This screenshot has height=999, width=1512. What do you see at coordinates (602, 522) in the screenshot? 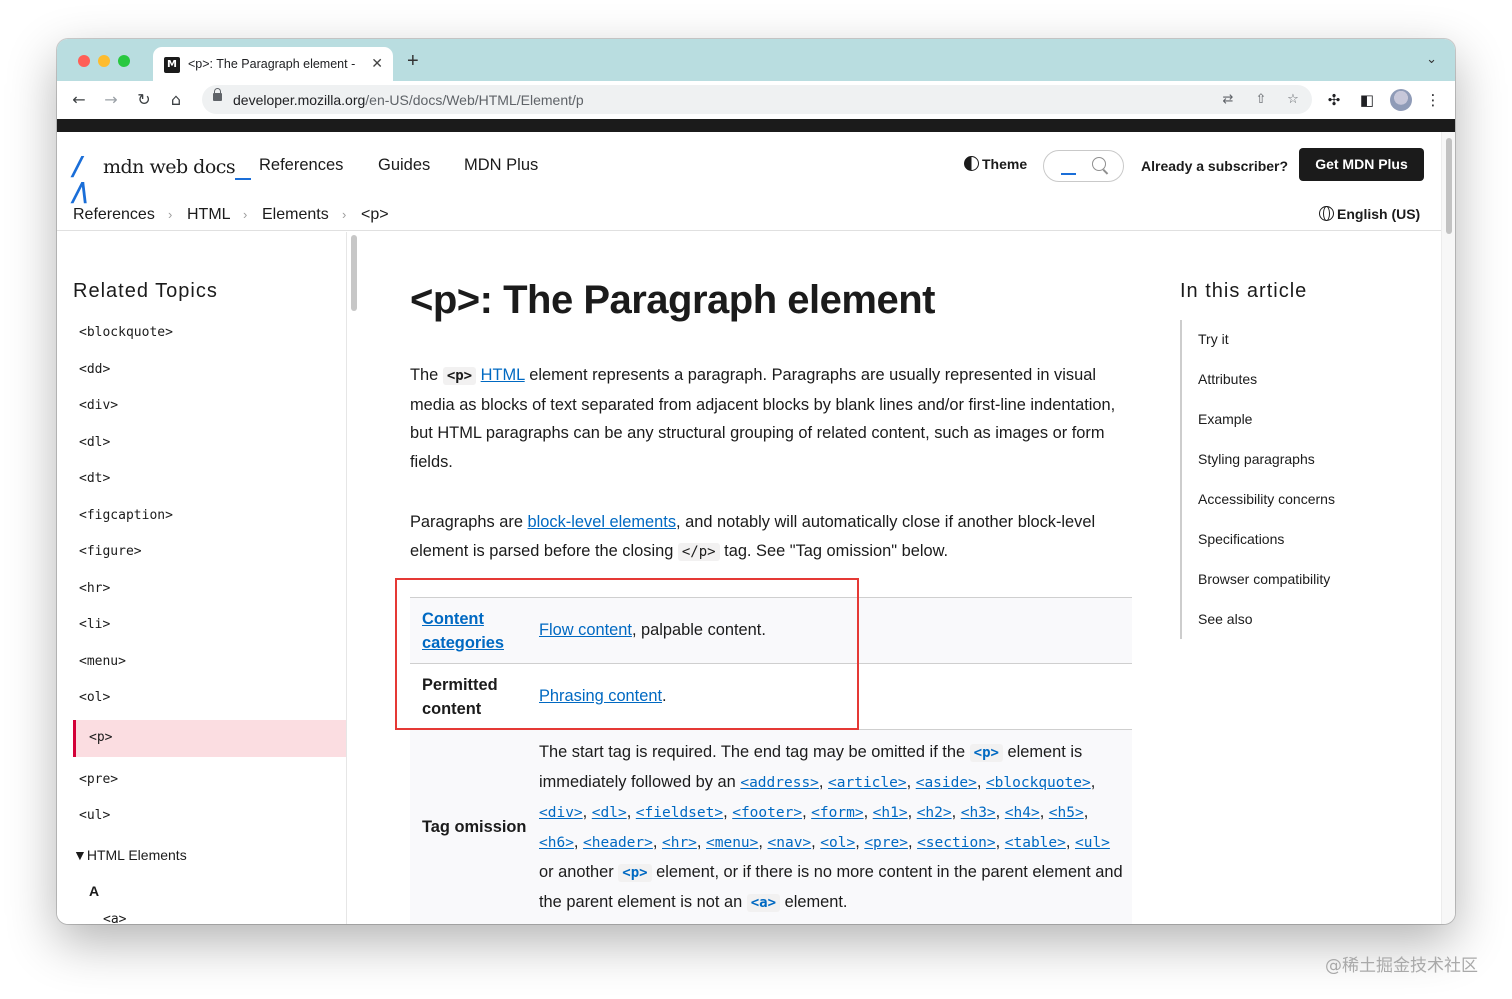
I see `block-level-elements-link: block-level elements` at bounding box center [602, 522].